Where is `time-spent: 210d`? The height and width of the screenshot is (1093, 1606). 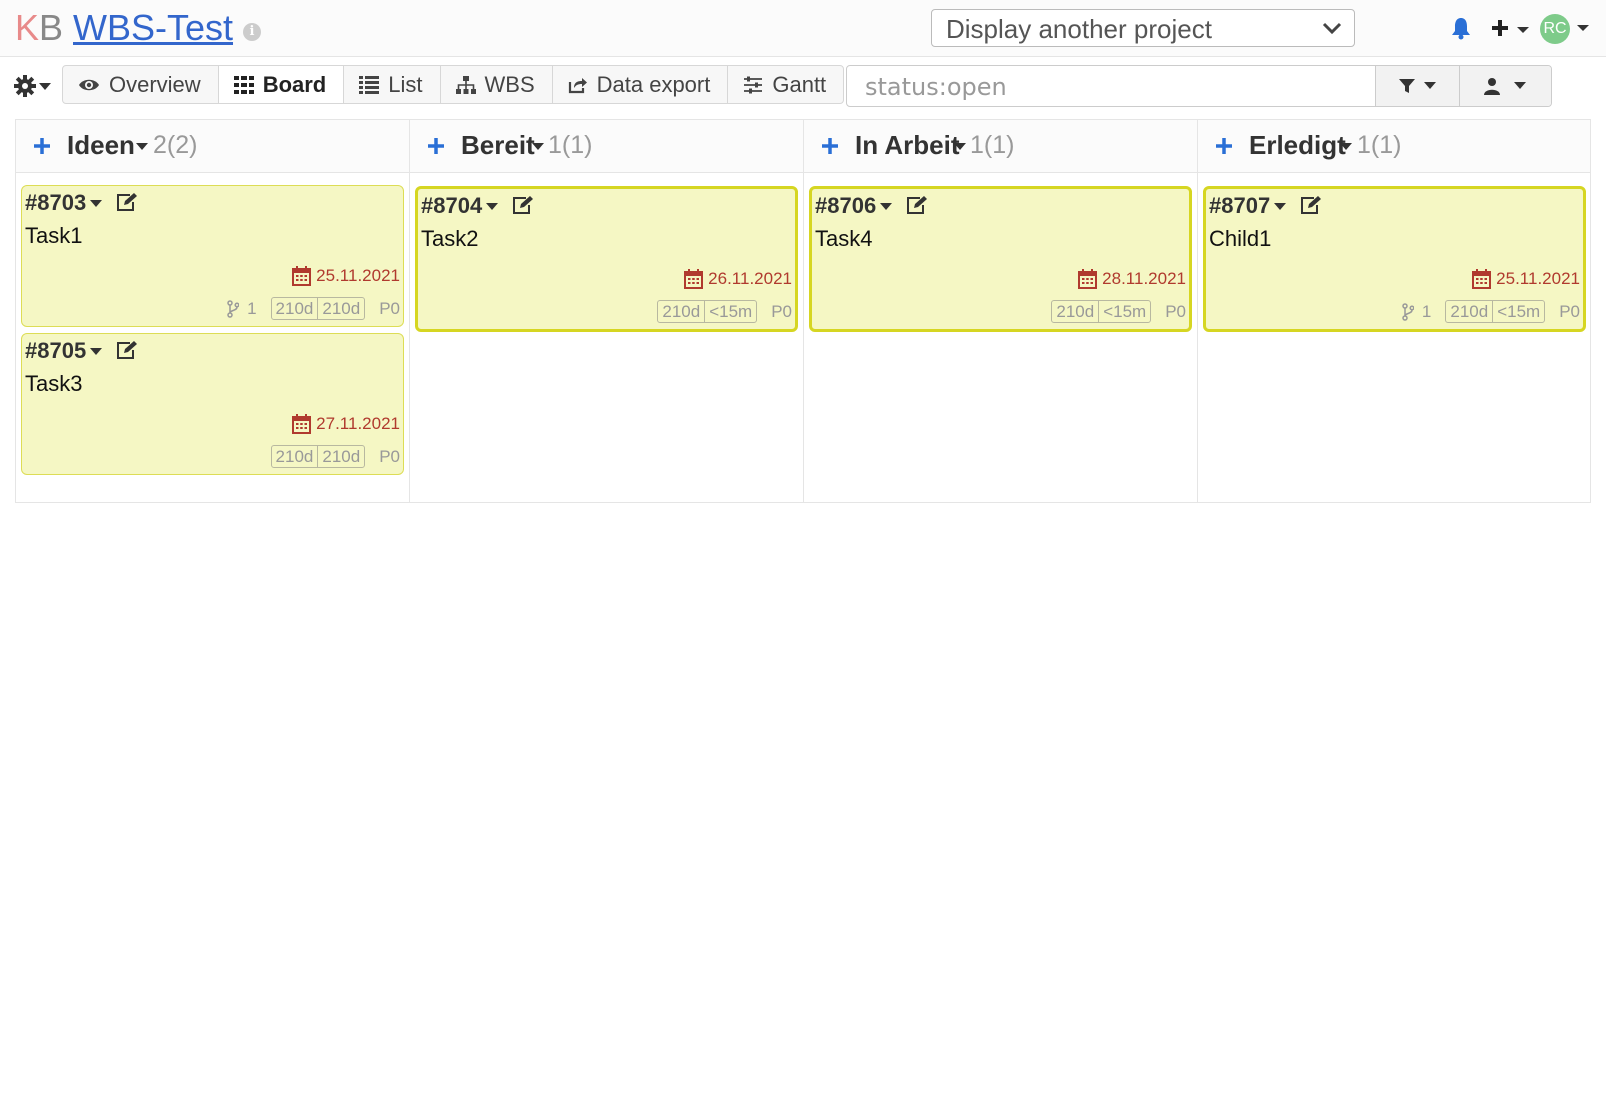
time-spent: 210d is located at coordinates (341, 456).